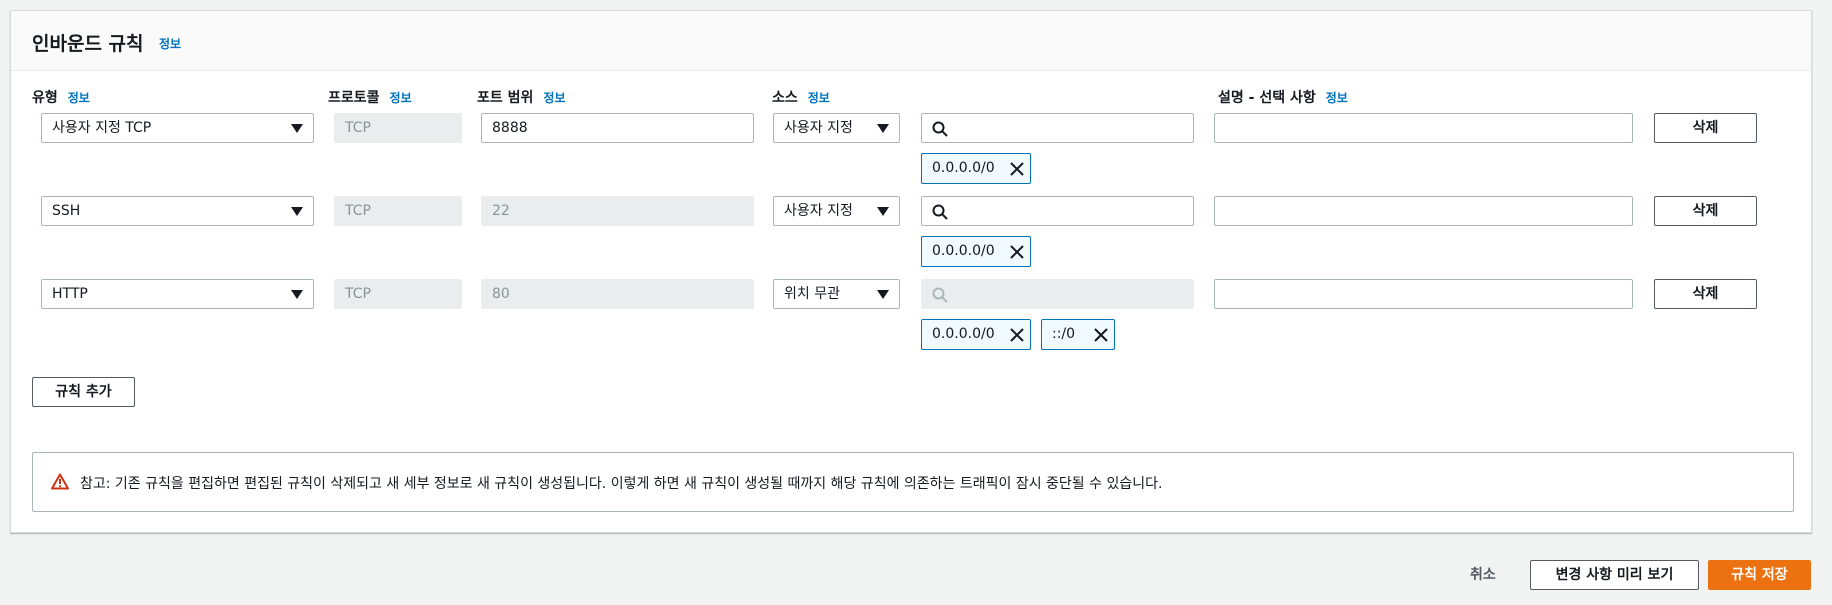 The width and height of the screenshot is (1832, 605). Describe the element at coordinates (370, 98) in the screenshot. I see `col-label-protocol: 프로토콜 정보` at that location.